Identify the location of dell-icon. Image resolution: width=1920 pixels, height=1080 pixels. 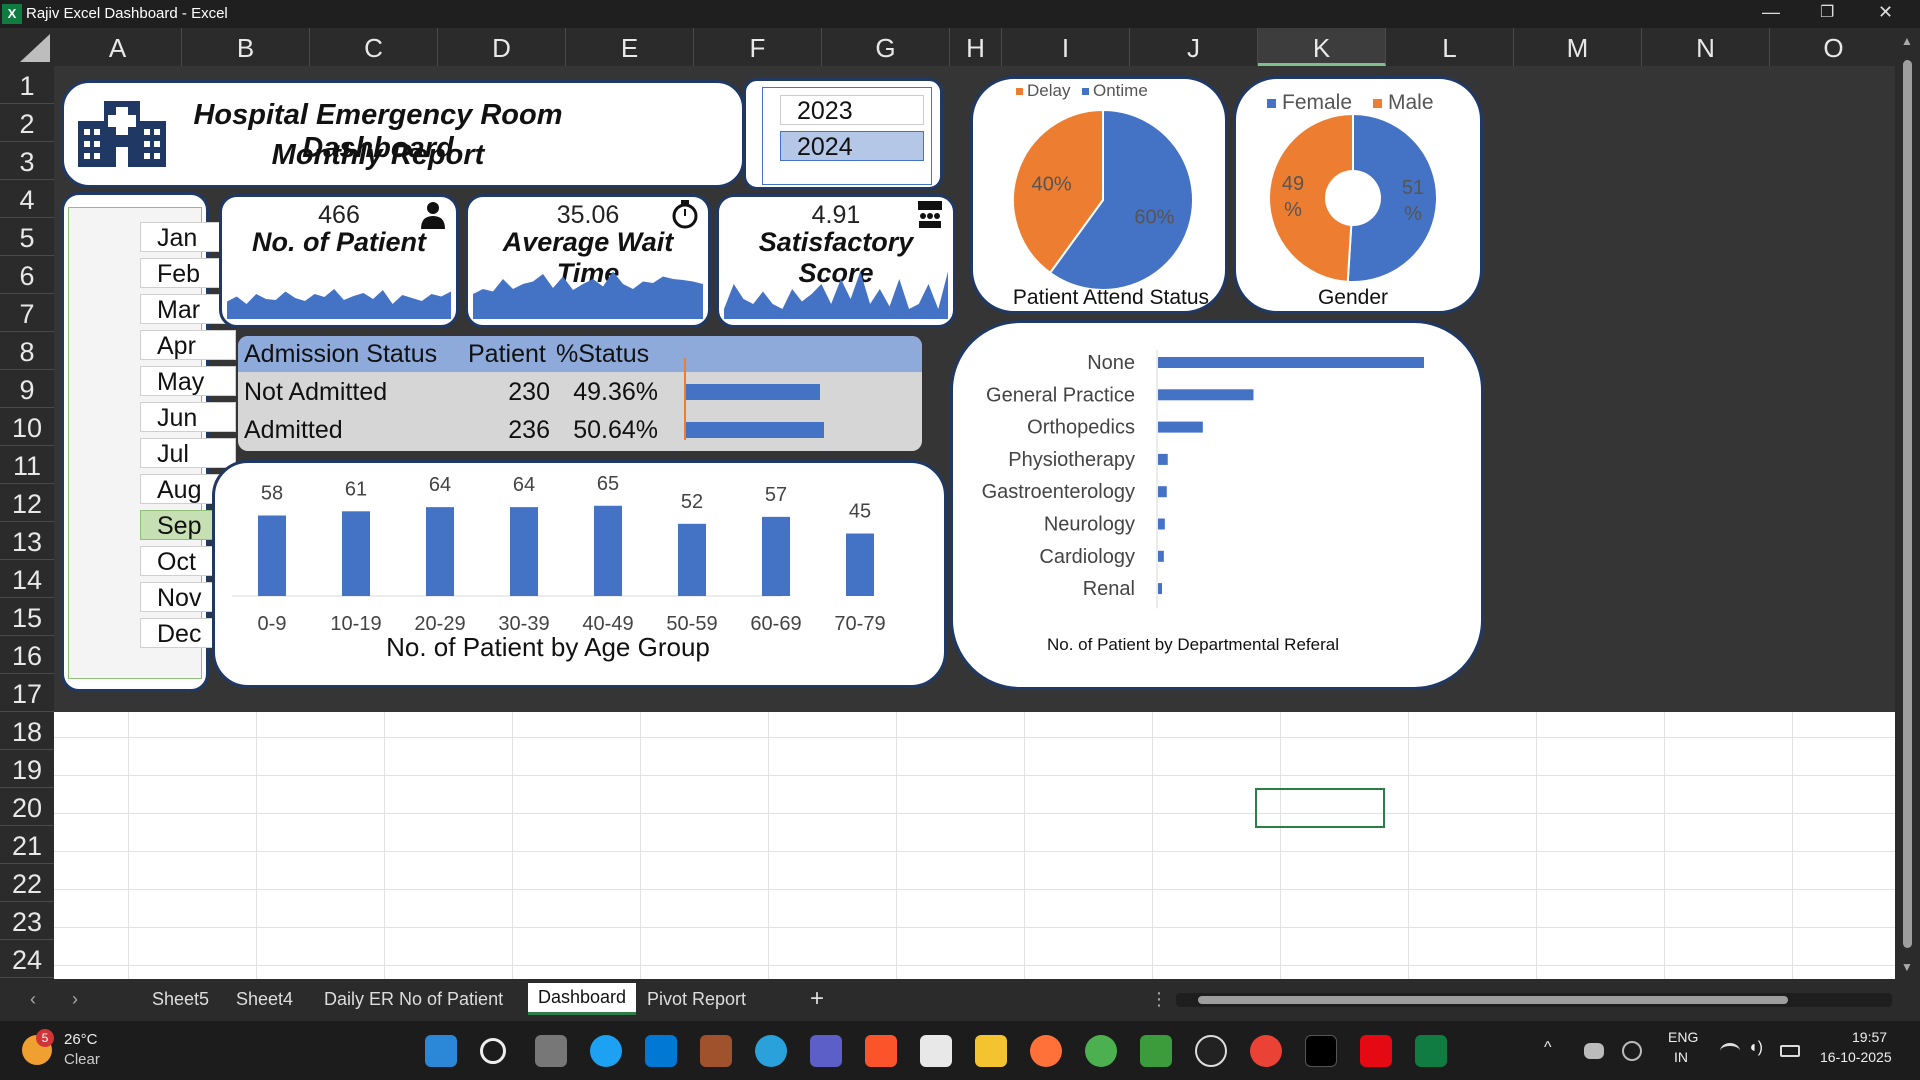
(1211, 1051).